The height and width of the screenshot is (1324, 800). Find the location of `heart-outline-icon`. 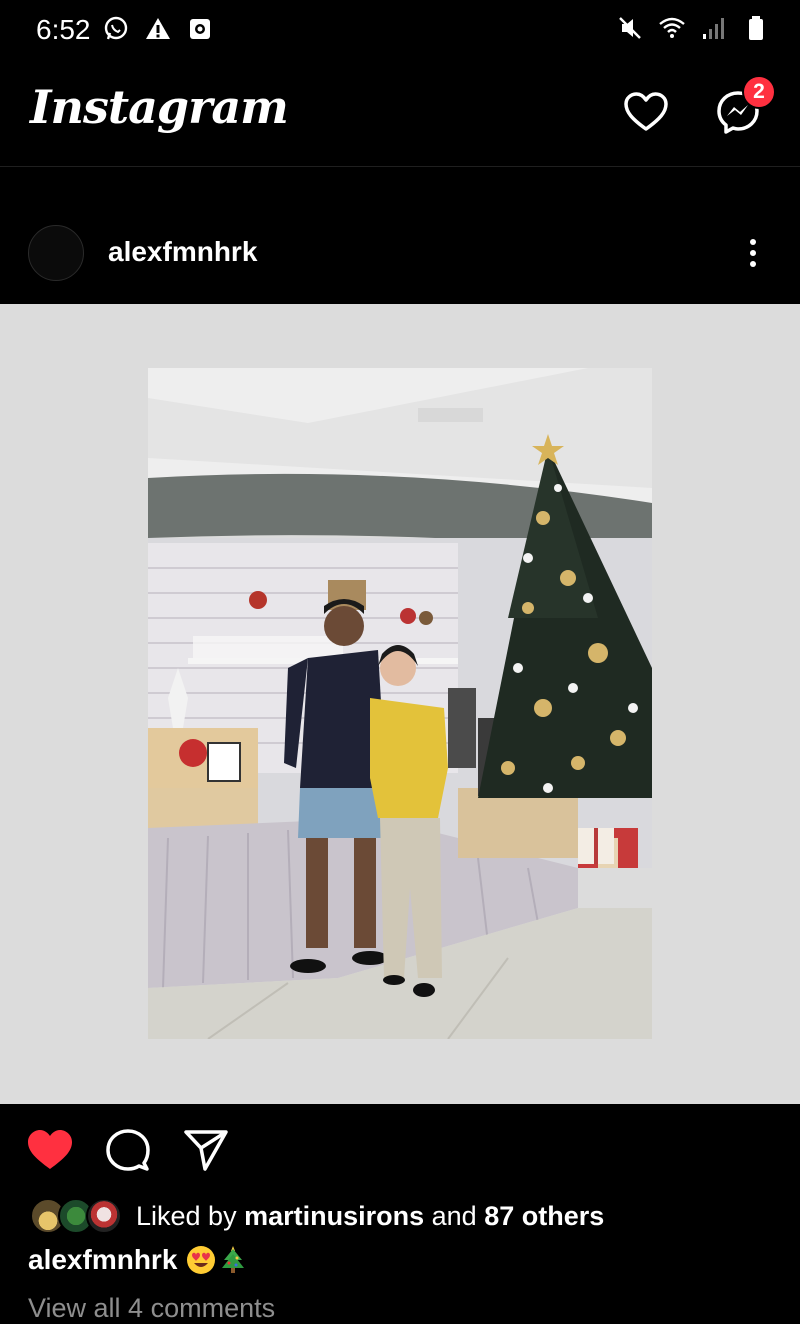

heart-outline-icon is located at coordinates (646, 111).